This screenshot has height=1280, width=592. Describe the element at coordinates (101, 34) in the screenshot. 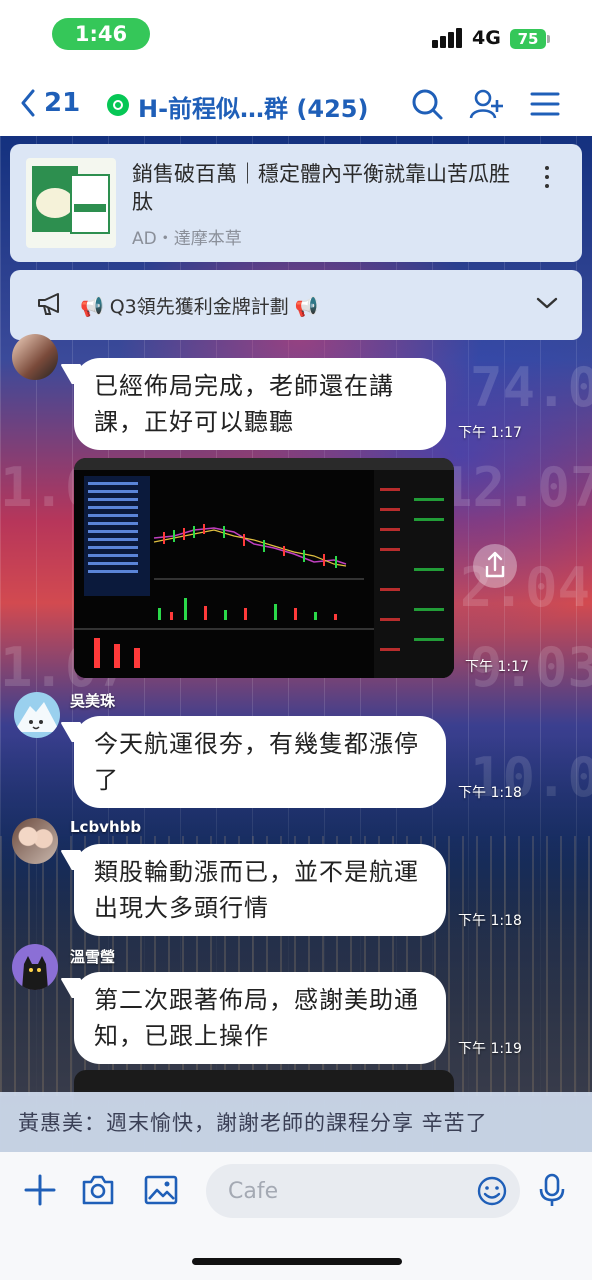

I see `status-time: 1:46` at that location.